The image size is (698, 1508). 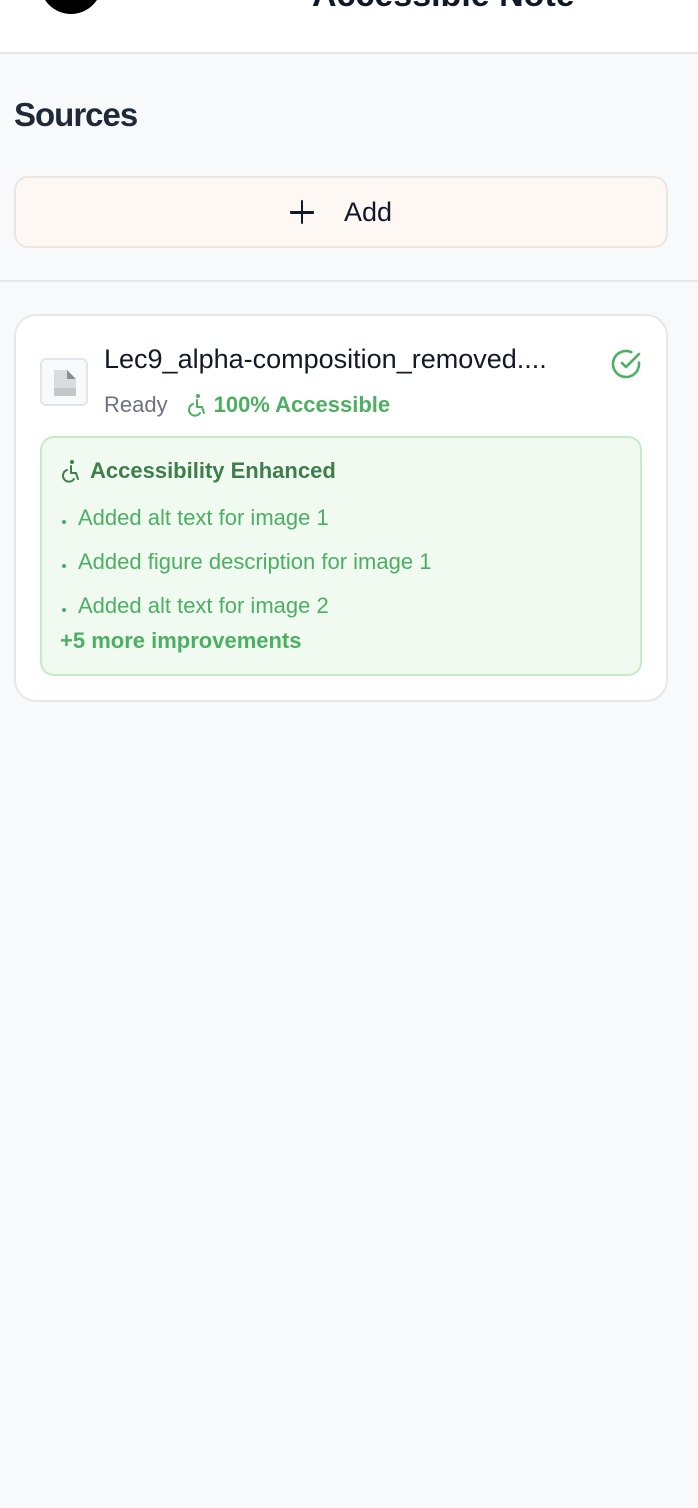 What do you see at coordinates (71, 7) in the screenshot?
I see `avatar` at bounding box center [71, 7].